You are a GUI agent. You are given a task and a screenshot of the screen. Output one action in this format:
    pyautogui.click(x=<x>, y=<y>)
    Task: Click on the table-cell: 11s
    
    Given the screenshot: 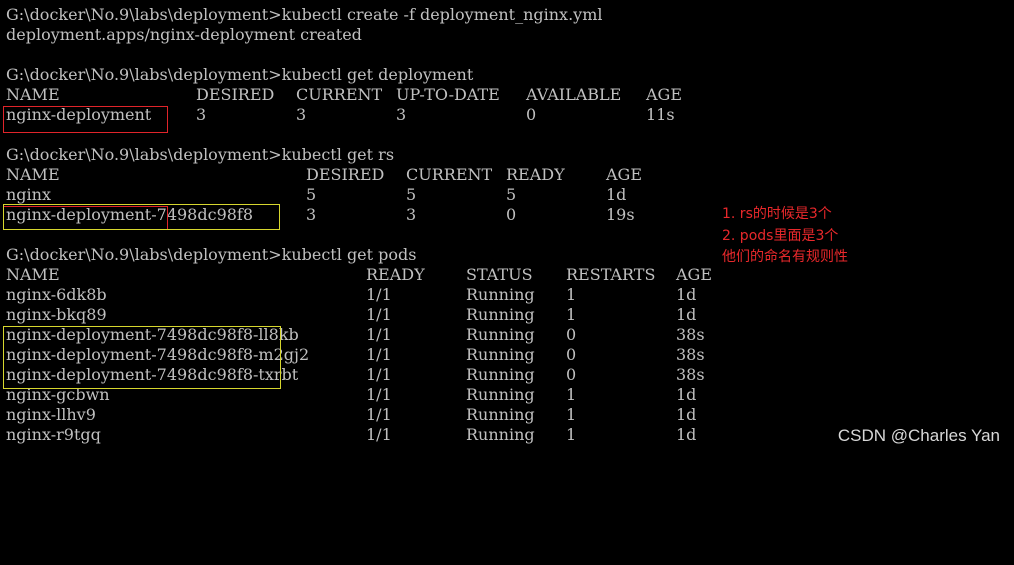 What is the action you would take?
    pyautogui.click(x=660, y=114)
    